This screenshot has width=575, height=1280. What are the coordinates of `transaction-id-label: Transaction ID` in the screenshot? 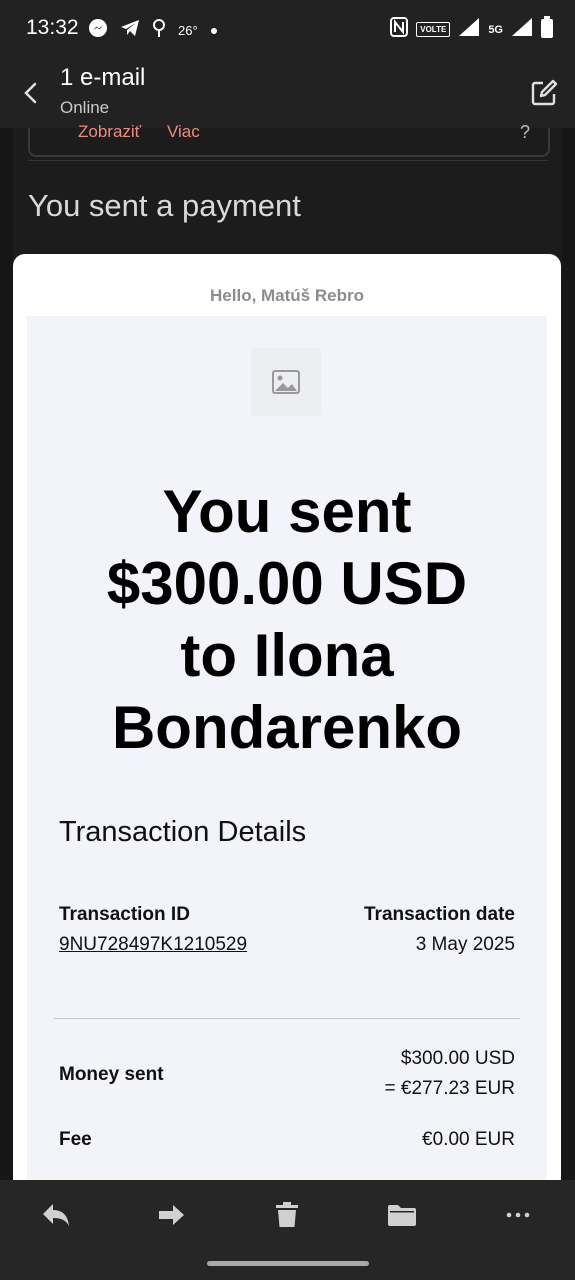 It's located at (124, 914).